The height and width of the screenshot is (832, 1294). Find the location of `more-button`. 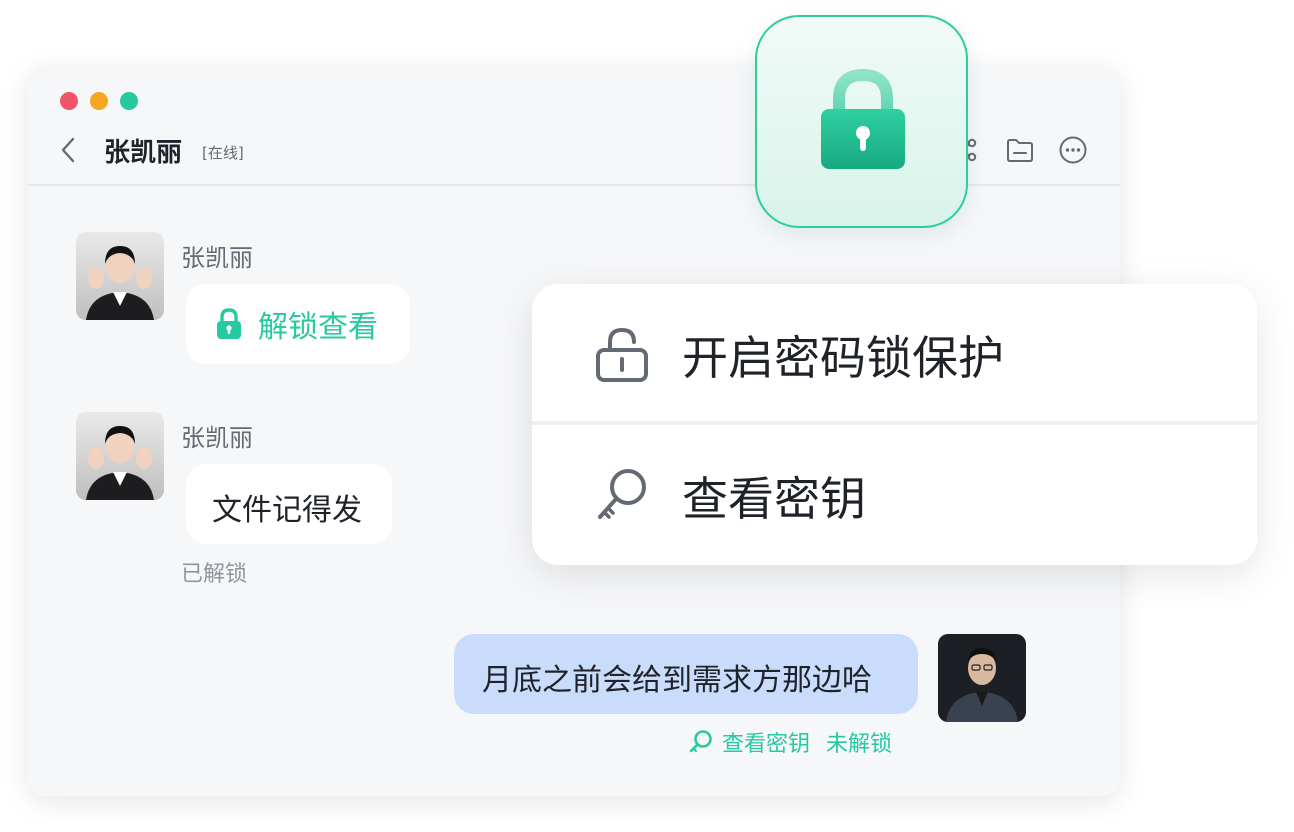

more-button is located at coordinates (1073, 150).